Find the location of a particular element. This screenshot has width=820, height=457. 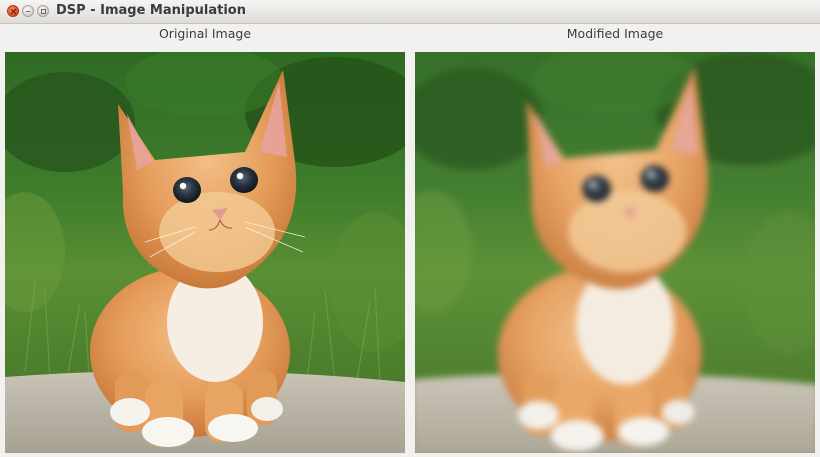

close-window-button is located at coordinates (13, 11).